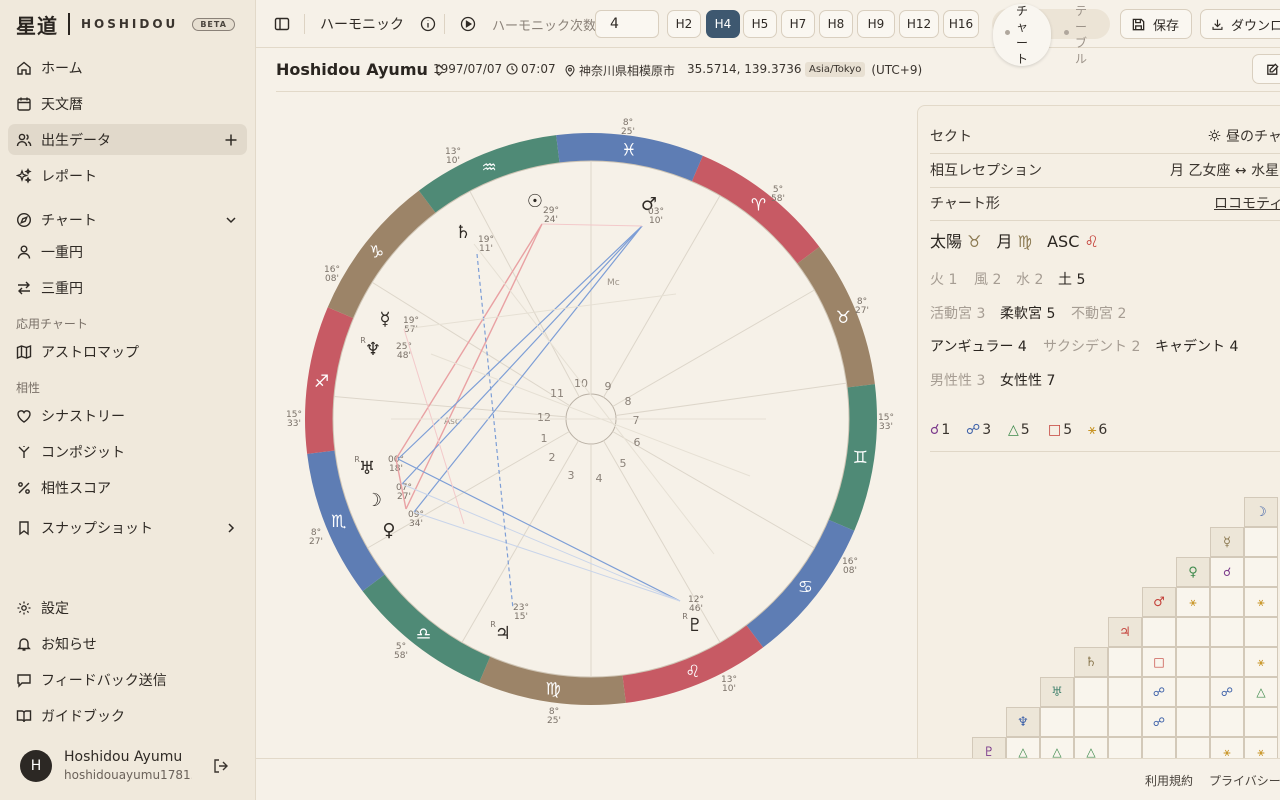 Image resolution: width=1280 pixels, height=800 pixels. Describe the element at coordinates (535, 201) in the screenshot. I see `planet-icon: ☉` at that location.